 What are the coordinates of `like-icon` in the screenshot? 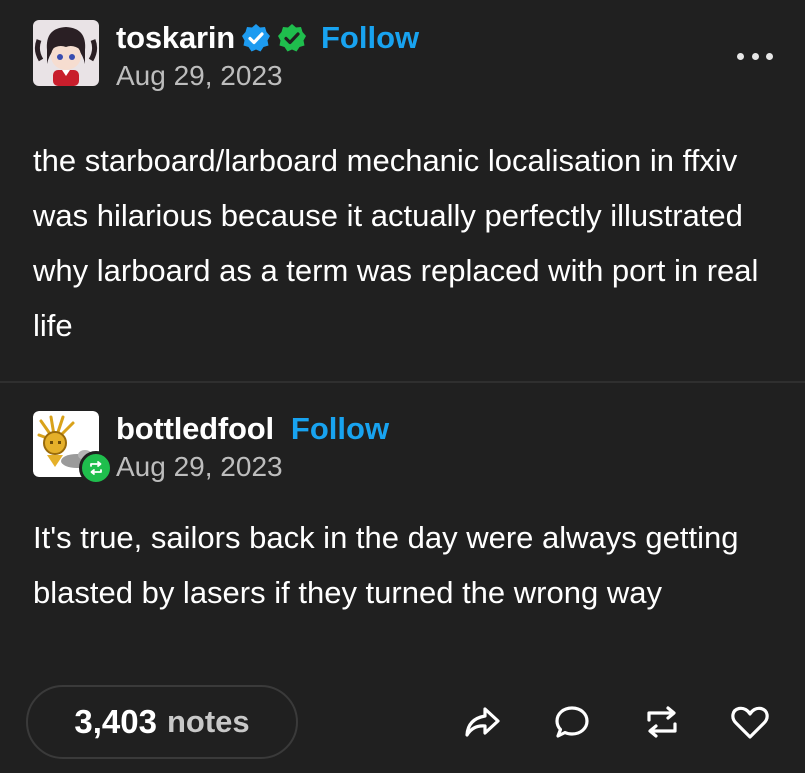 It's located at (750, 722).